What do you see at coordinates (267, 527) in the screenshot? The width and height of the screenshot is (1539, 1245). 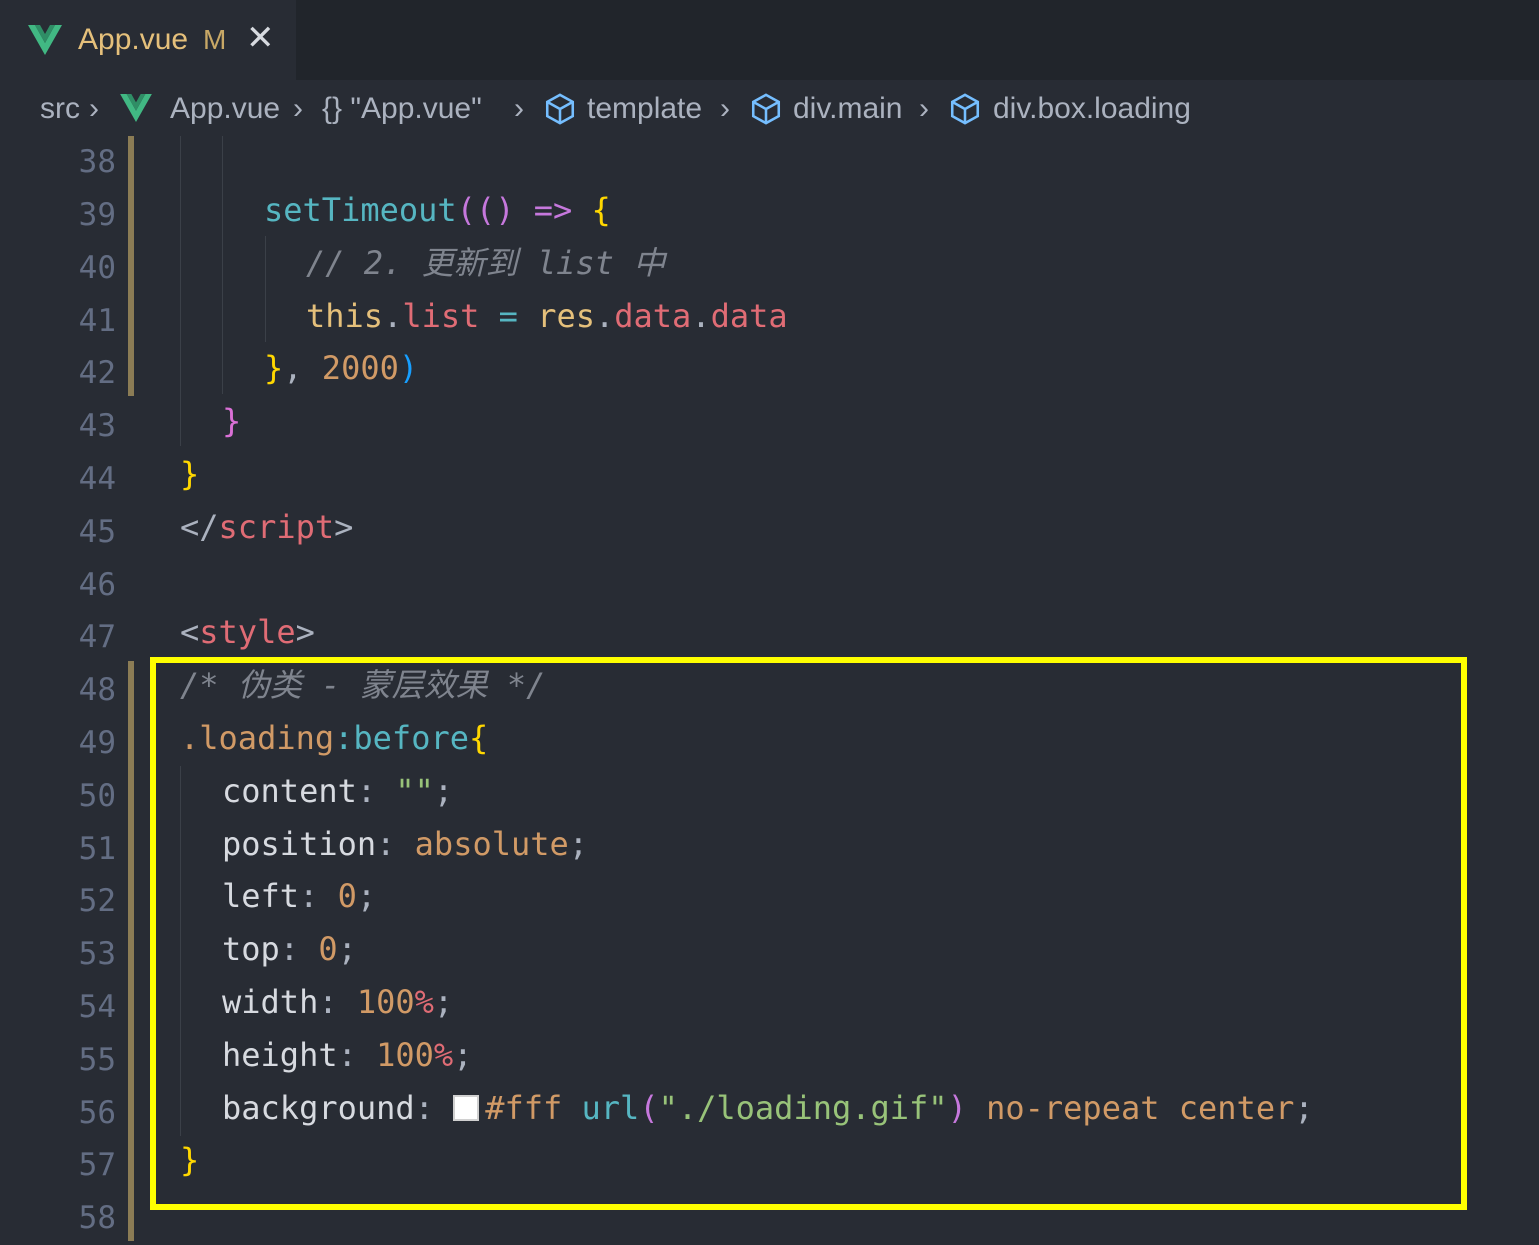 I see `code-line-45: </script>` at bounding box center [267, 527].